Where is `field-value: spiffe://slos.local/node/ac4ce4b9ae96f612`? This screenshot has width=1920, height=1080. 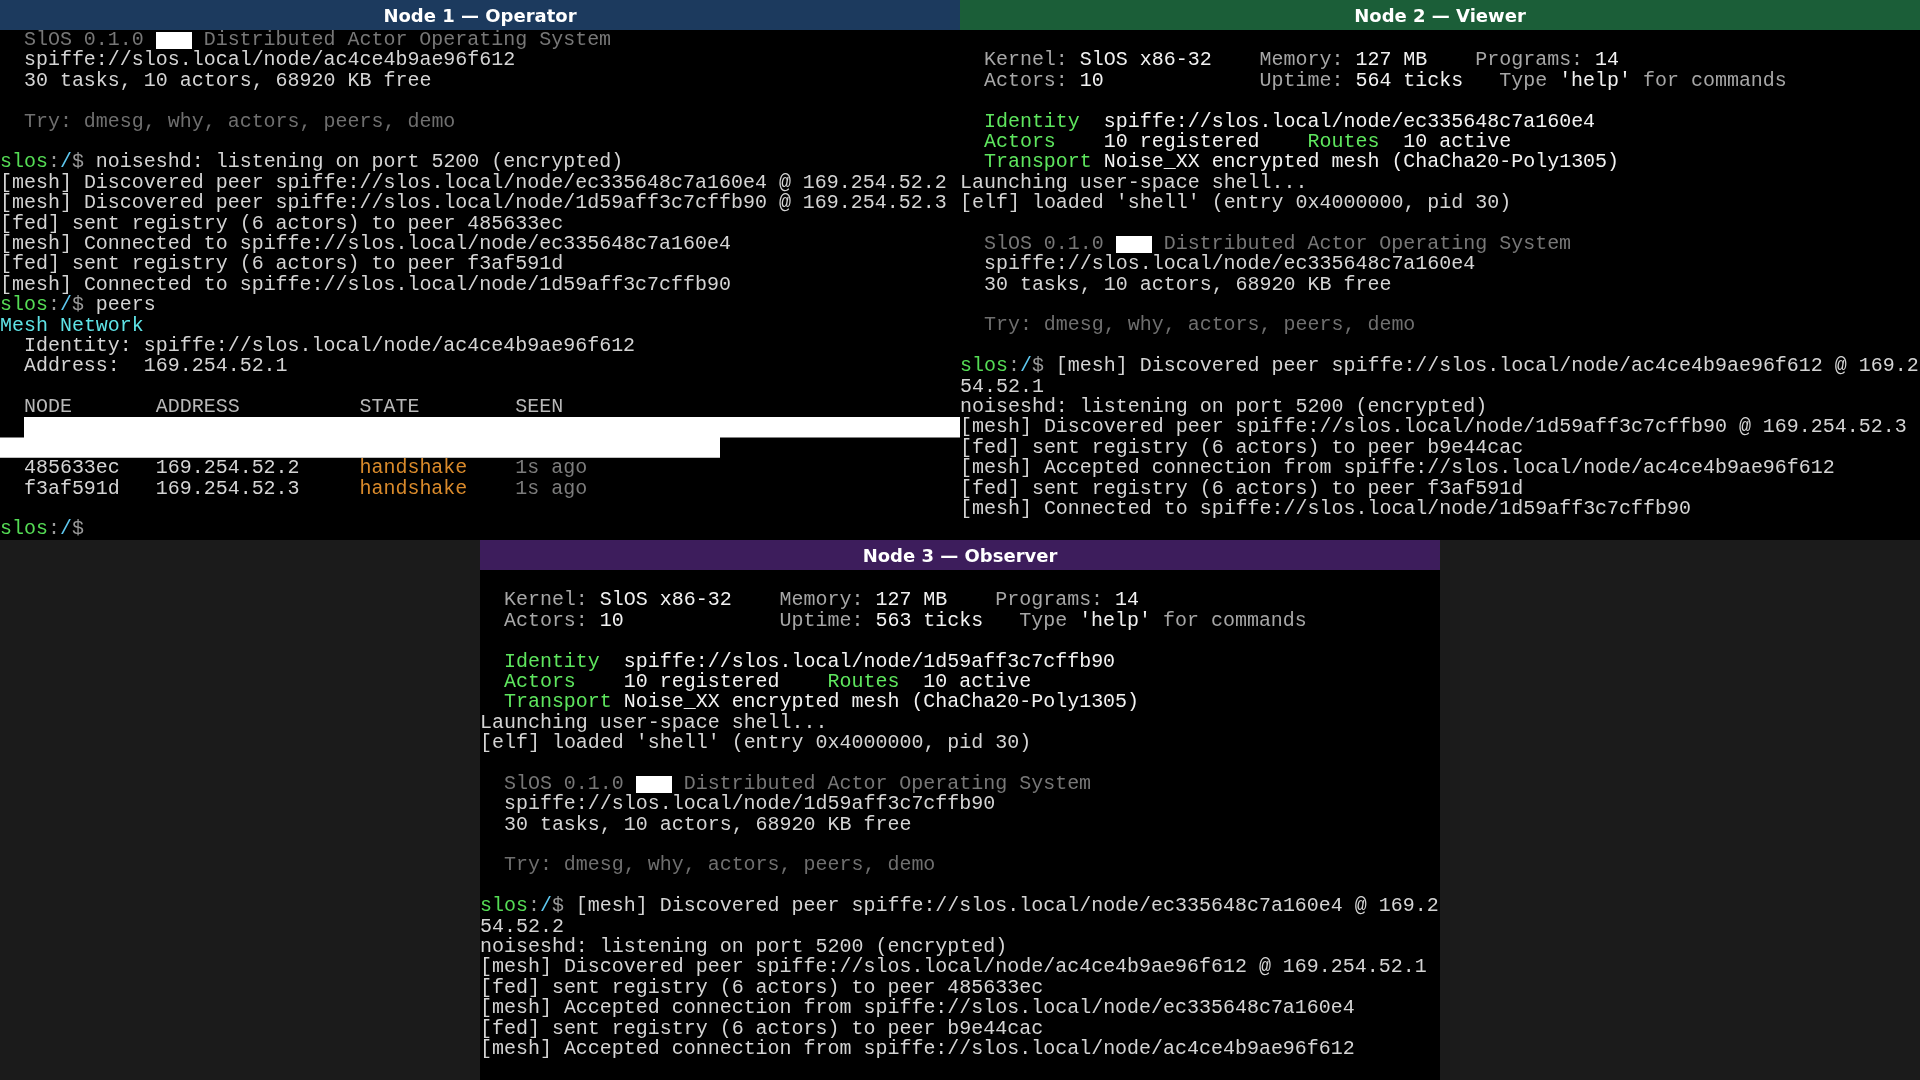 field-value: spiffe://slos.local/node/ac4ce4b9ae96f612 is located at coordinates (389, 346).